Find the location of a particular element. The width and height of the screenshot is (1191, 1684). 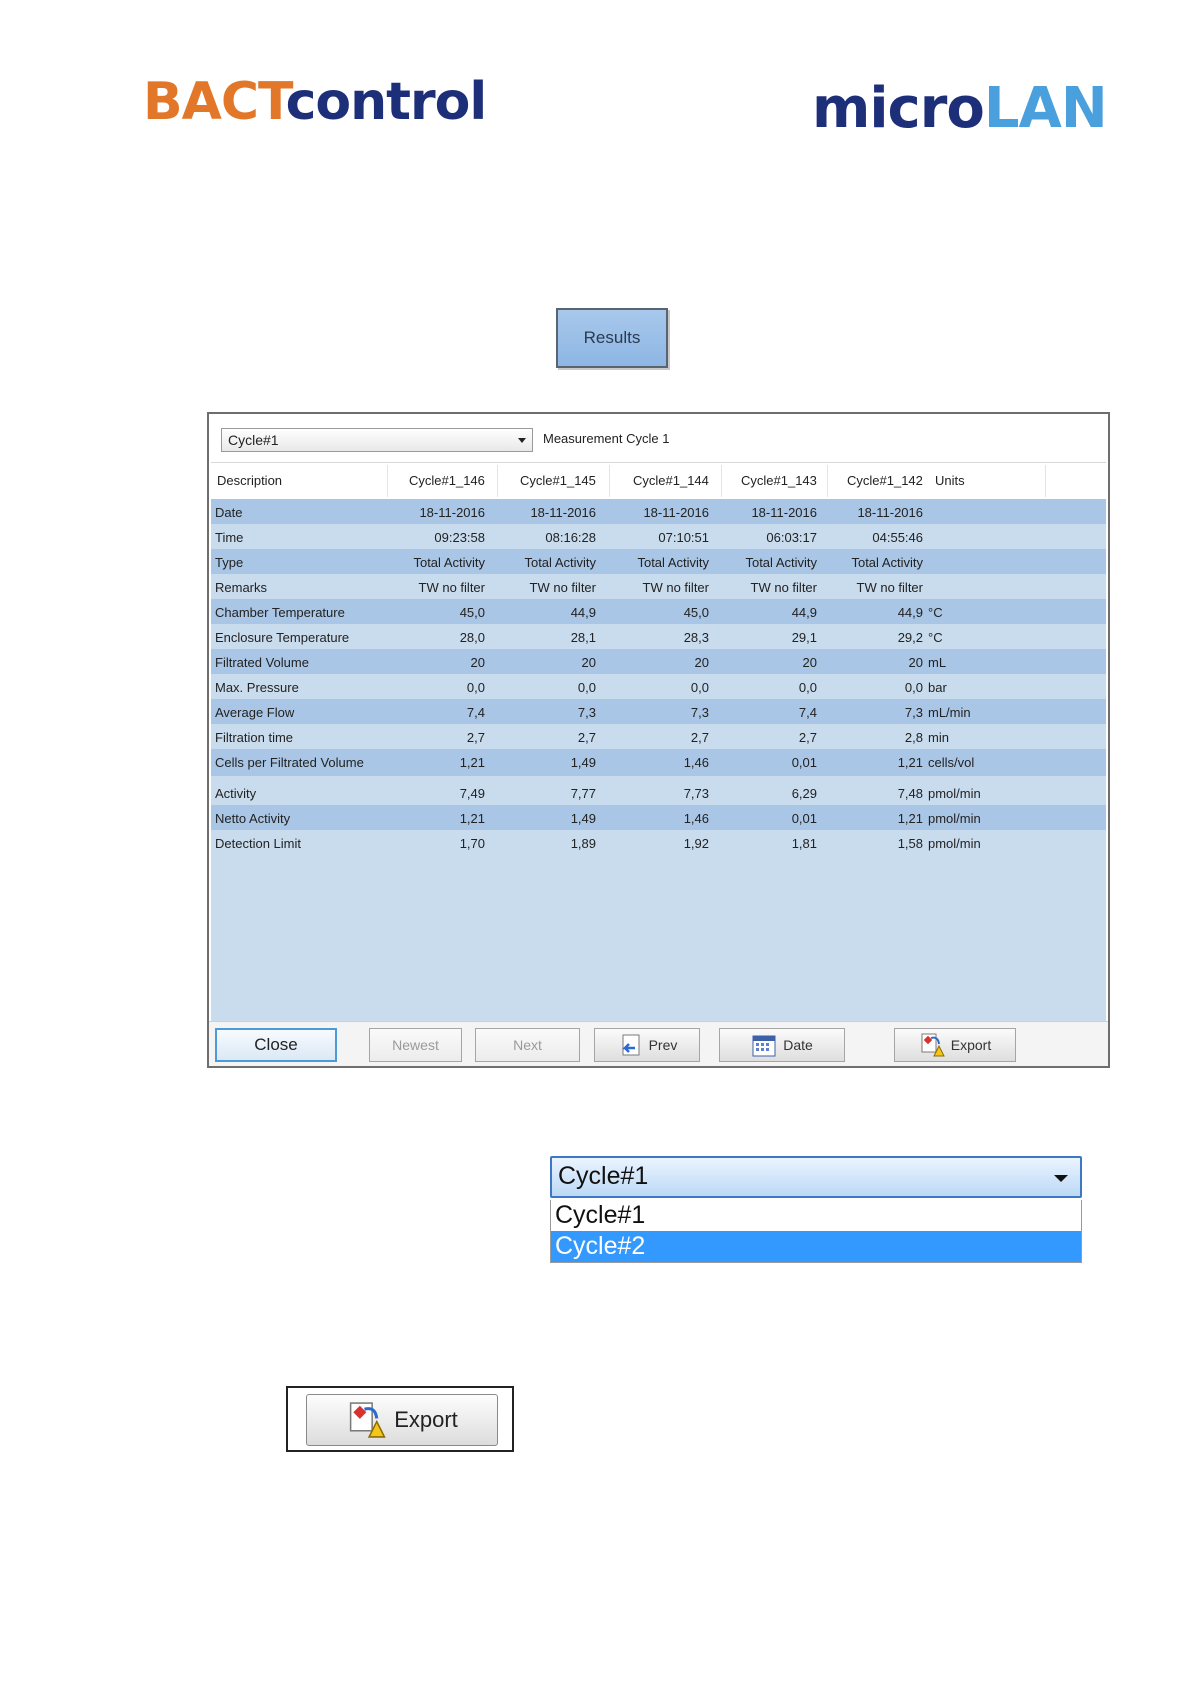

calendar-icon is located at coordinates (764, 1046).